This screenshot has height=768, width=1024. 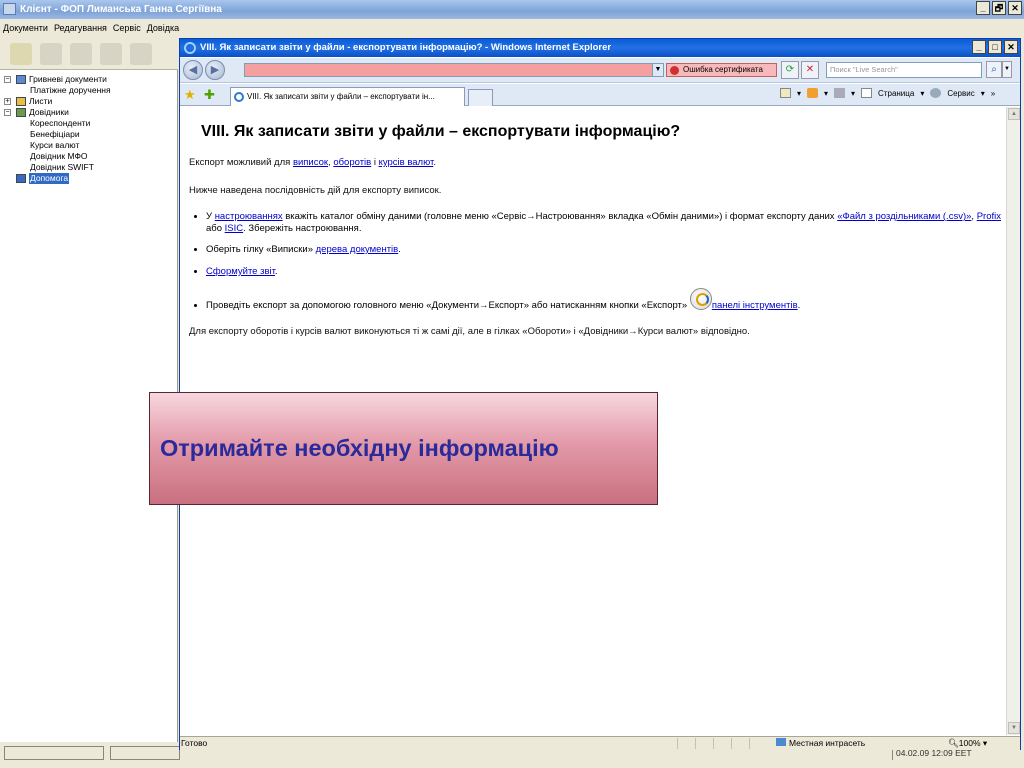 I want to click on status-zone: Местная интрасеть, so click(x=820, y=743).